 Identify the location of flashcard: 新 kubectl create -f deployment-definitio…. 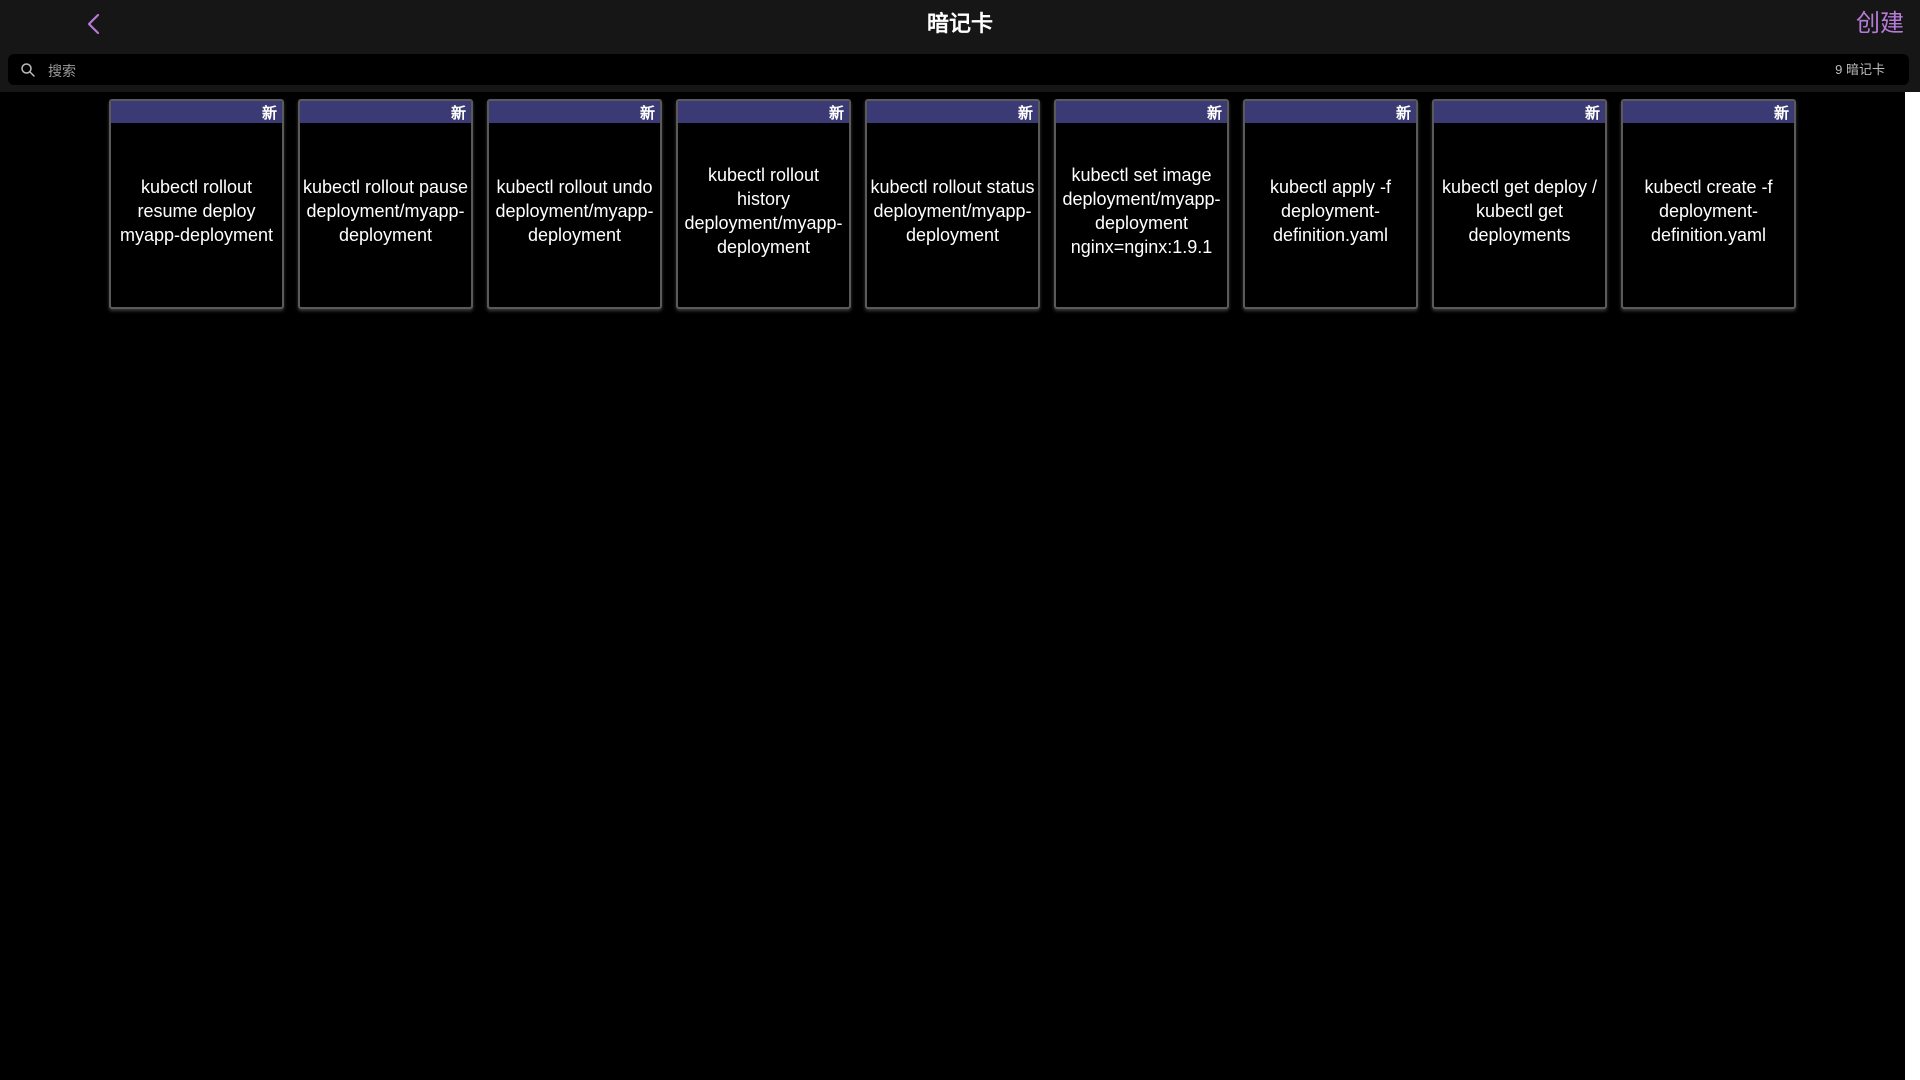
(1708, 204).